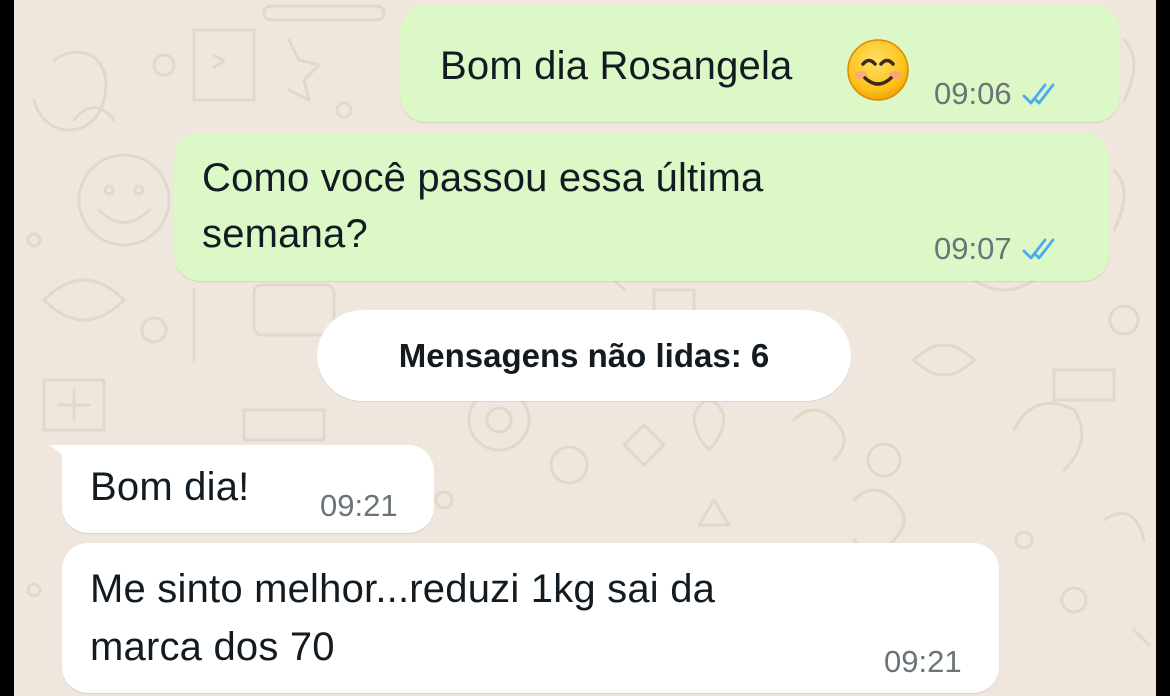 The width and height of the screenshot is (1170, 696). What do you see at coordinates (212, 647) in the screenshot?
I see `message-text-line: marca dos 70` at bounding box center [212, 647].